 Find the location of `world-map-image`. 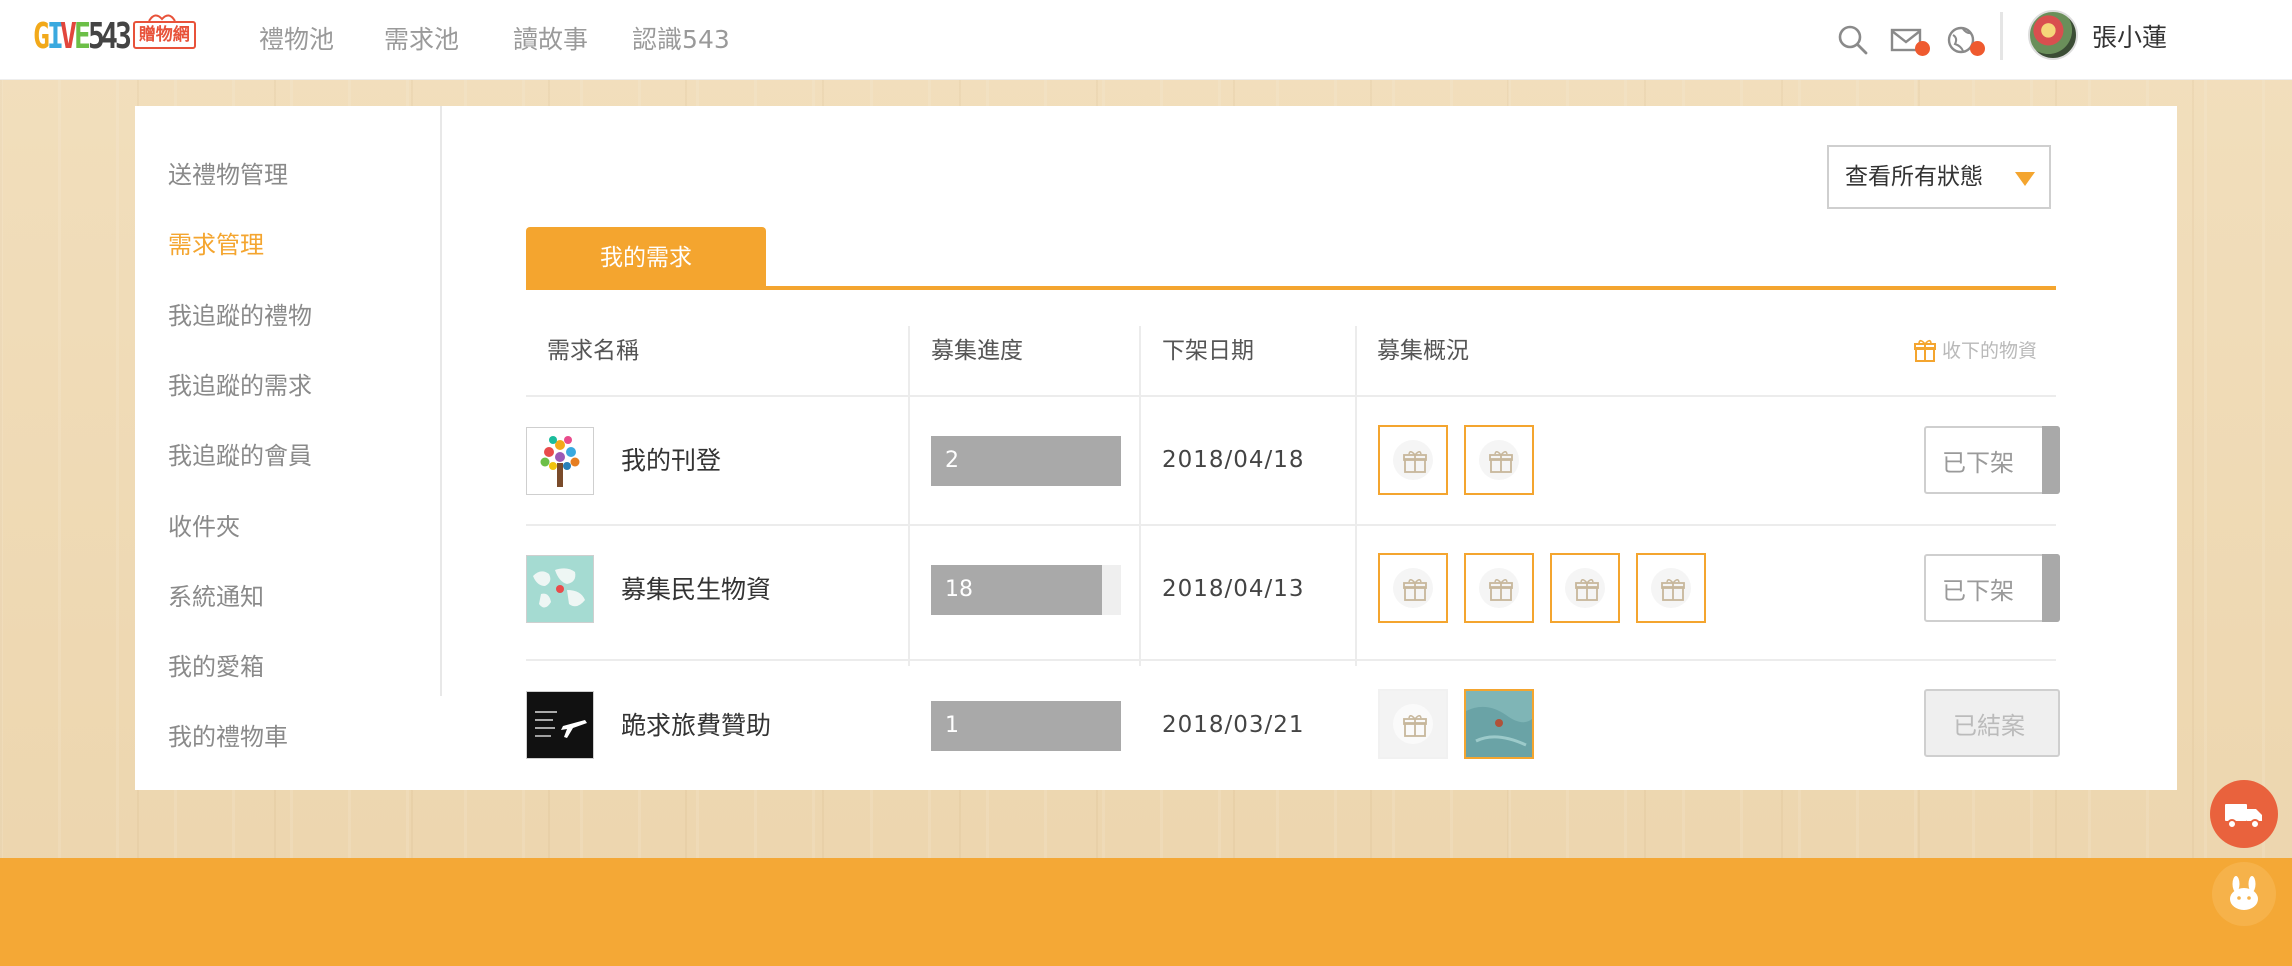

world-map-image is located at coordinates (560, 589).